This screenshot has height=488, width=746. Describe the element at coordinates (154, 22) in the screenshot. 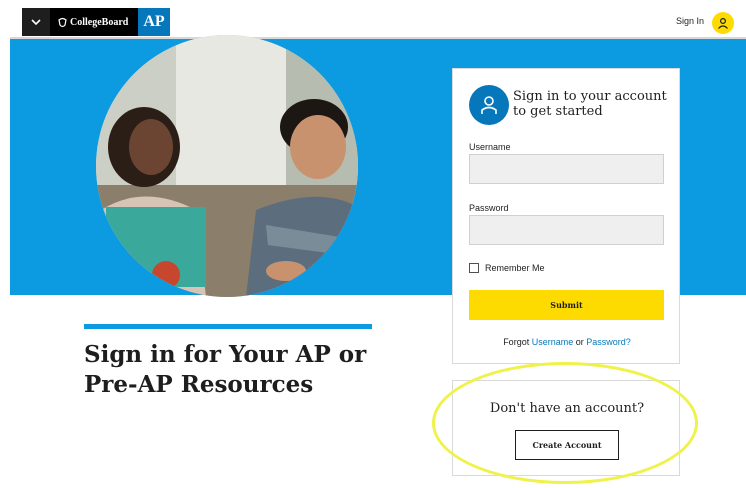

I see `ap-logo: AP` at that location.